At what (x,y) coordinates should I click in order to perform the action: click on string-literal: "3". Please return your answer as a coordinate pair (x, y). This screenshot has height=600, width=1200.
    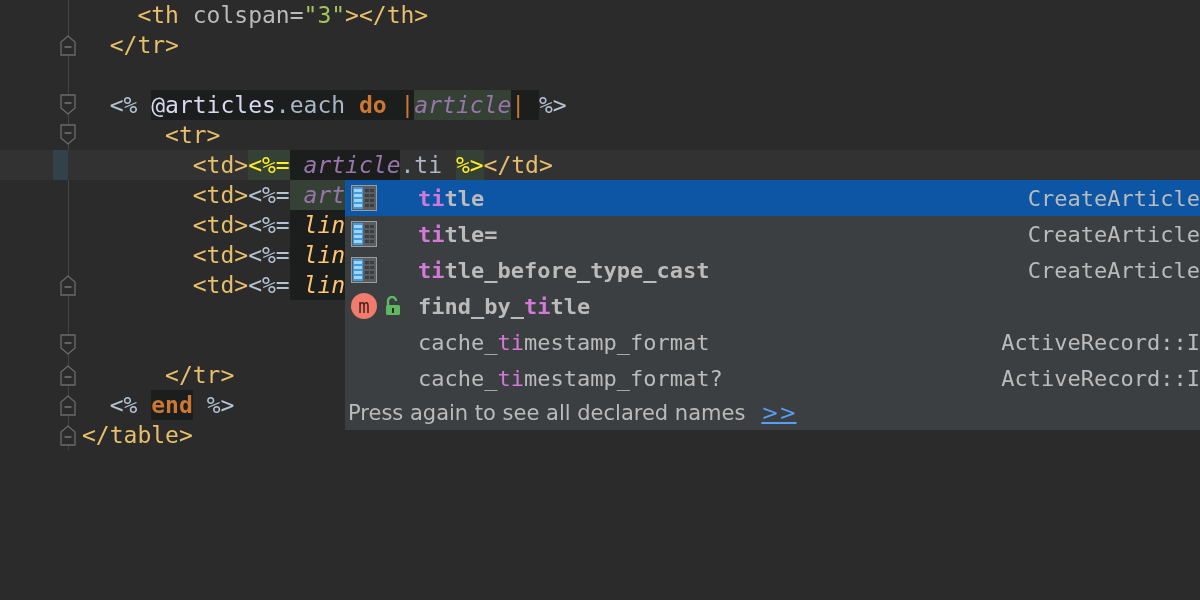
    Looking at the image, I should click on (324, 15).